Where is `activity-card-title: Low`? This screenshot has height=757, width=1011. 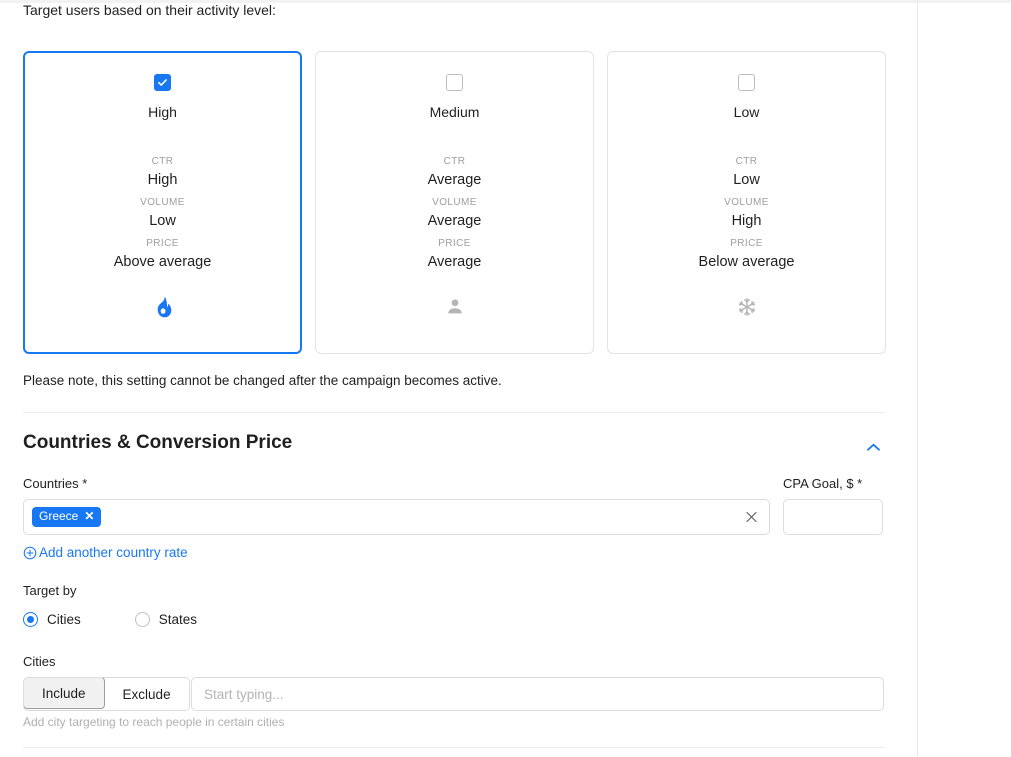
activity-card-title: Low is located at coordinates (746, 112).